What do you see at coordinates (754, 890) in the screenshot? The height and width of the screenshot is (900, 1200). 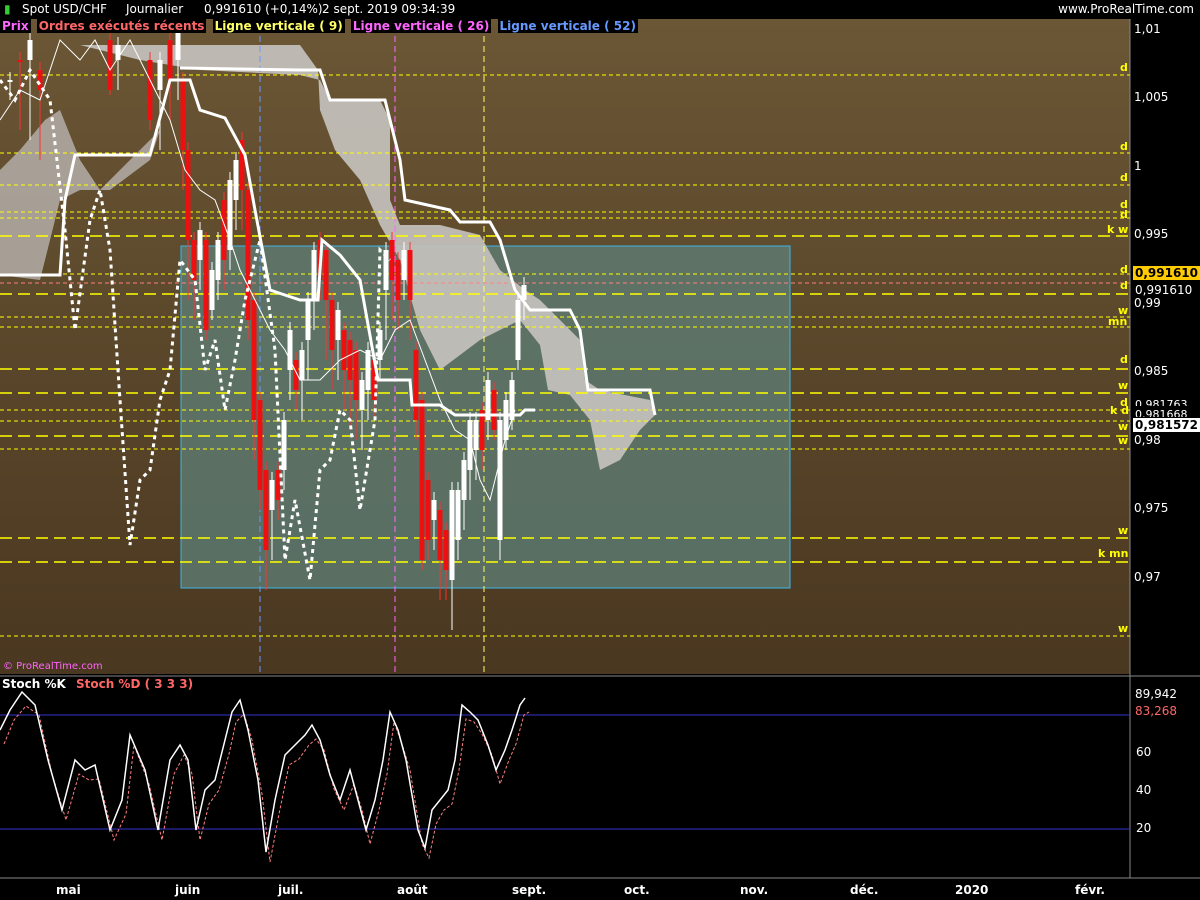 I see `x-axis-month: nov.` at bounding box center [754, 890].